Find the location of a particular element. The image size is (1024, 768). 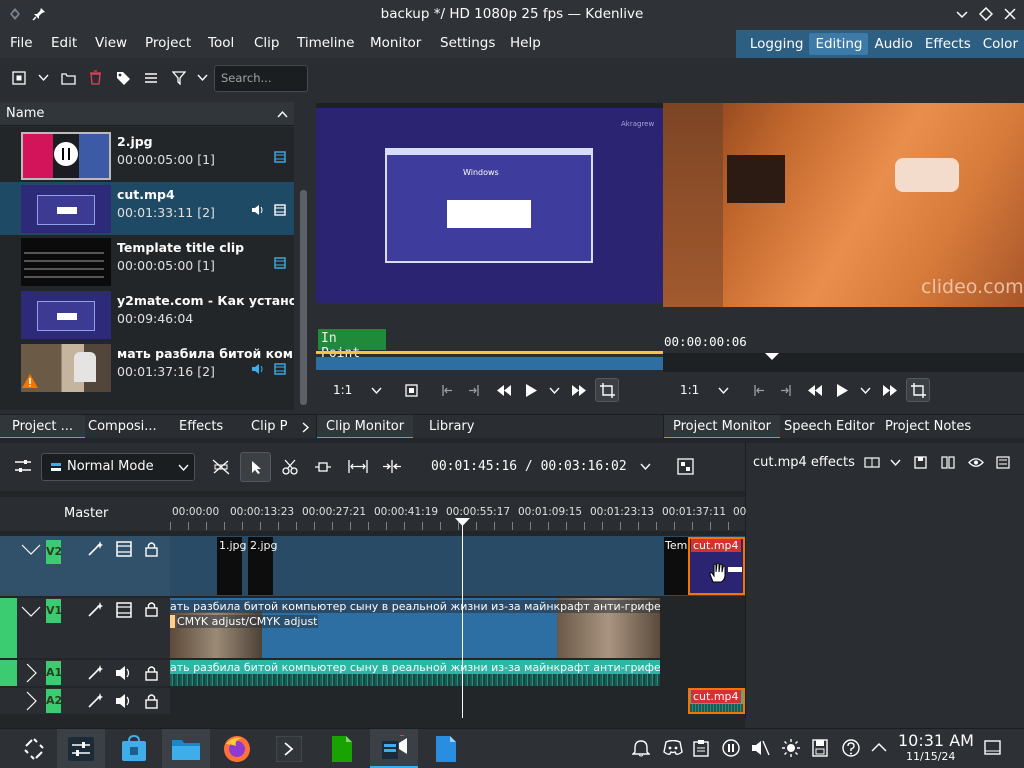

compare-icon is located at coordinates (872, 462).